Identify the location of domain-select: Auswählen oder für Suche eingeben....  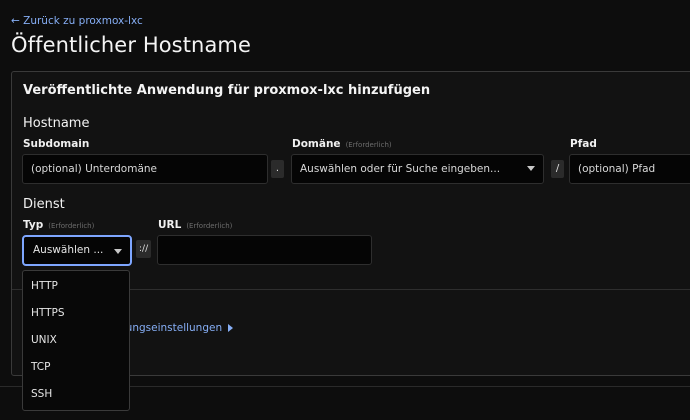
(417, 169).